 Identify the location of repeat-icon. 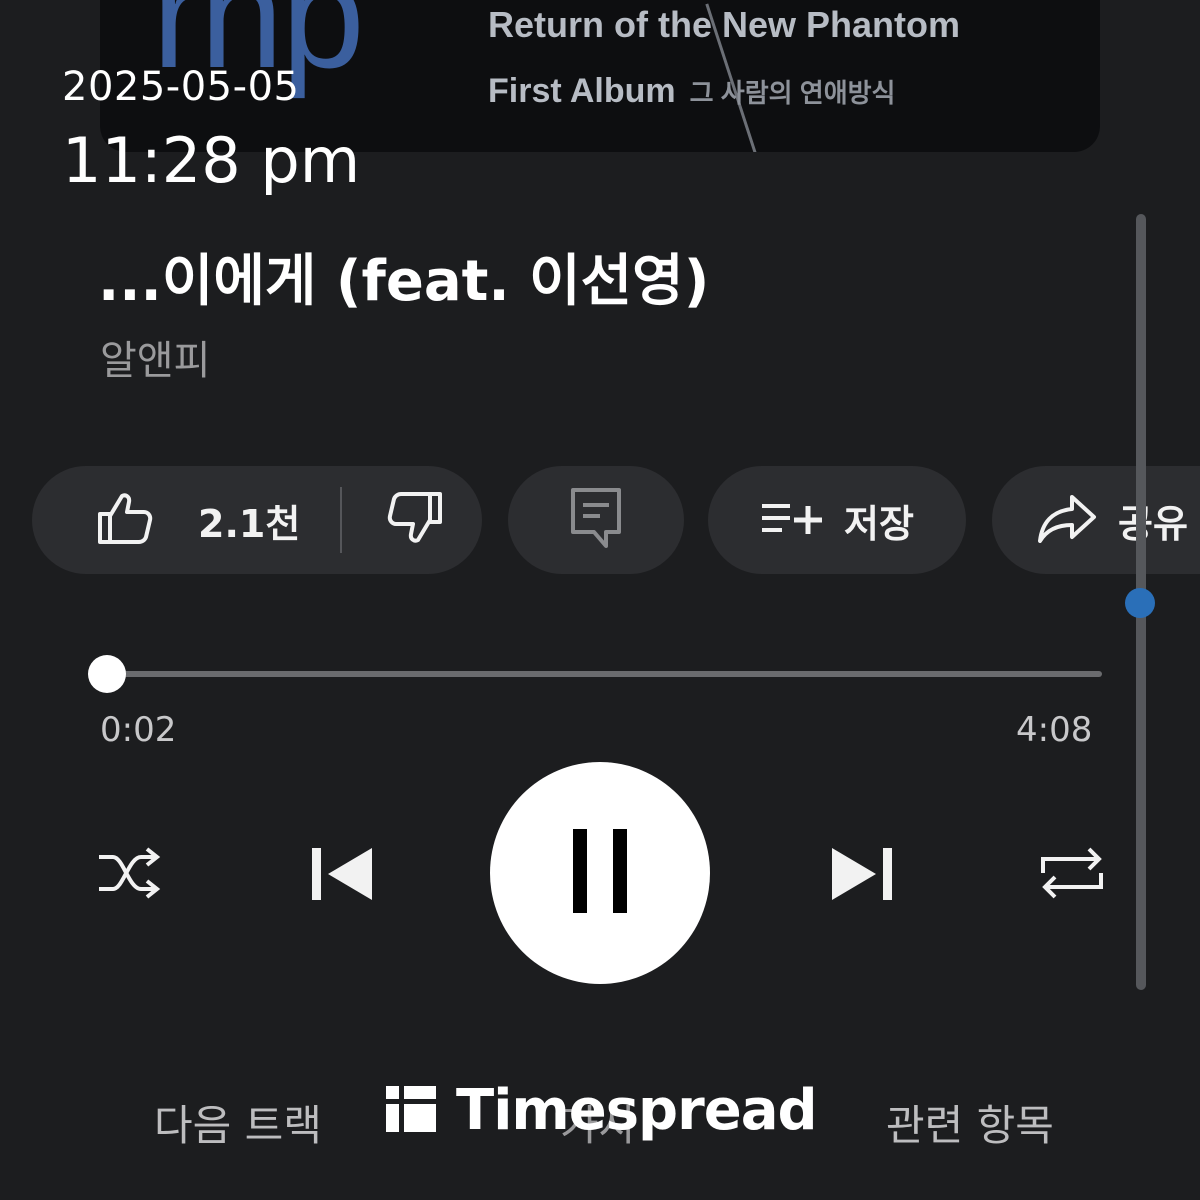
(1072, 875).